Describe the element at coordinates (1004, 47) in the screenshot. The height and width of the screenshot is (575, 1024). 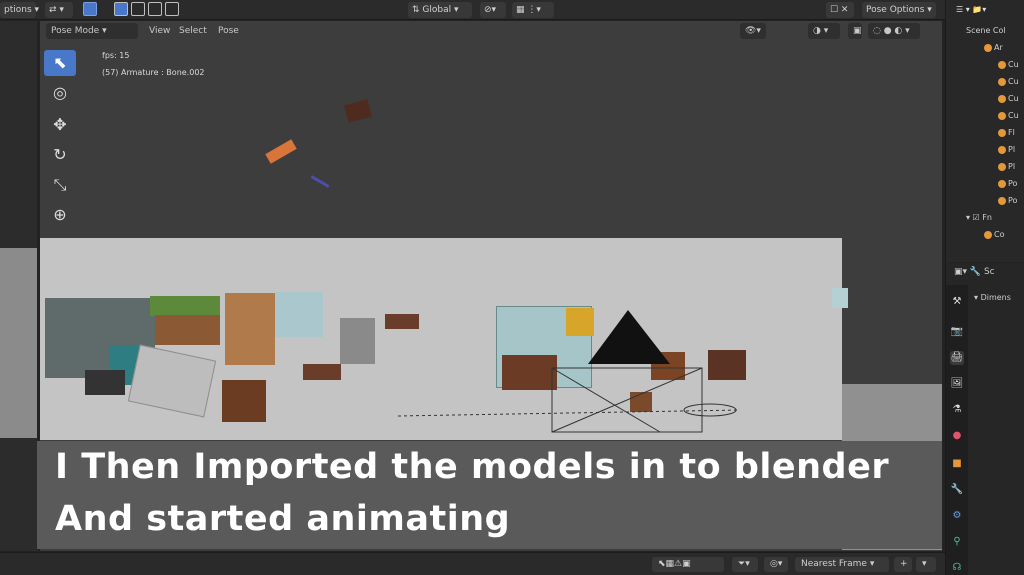
I see `outliner-item: Ar` at that location.